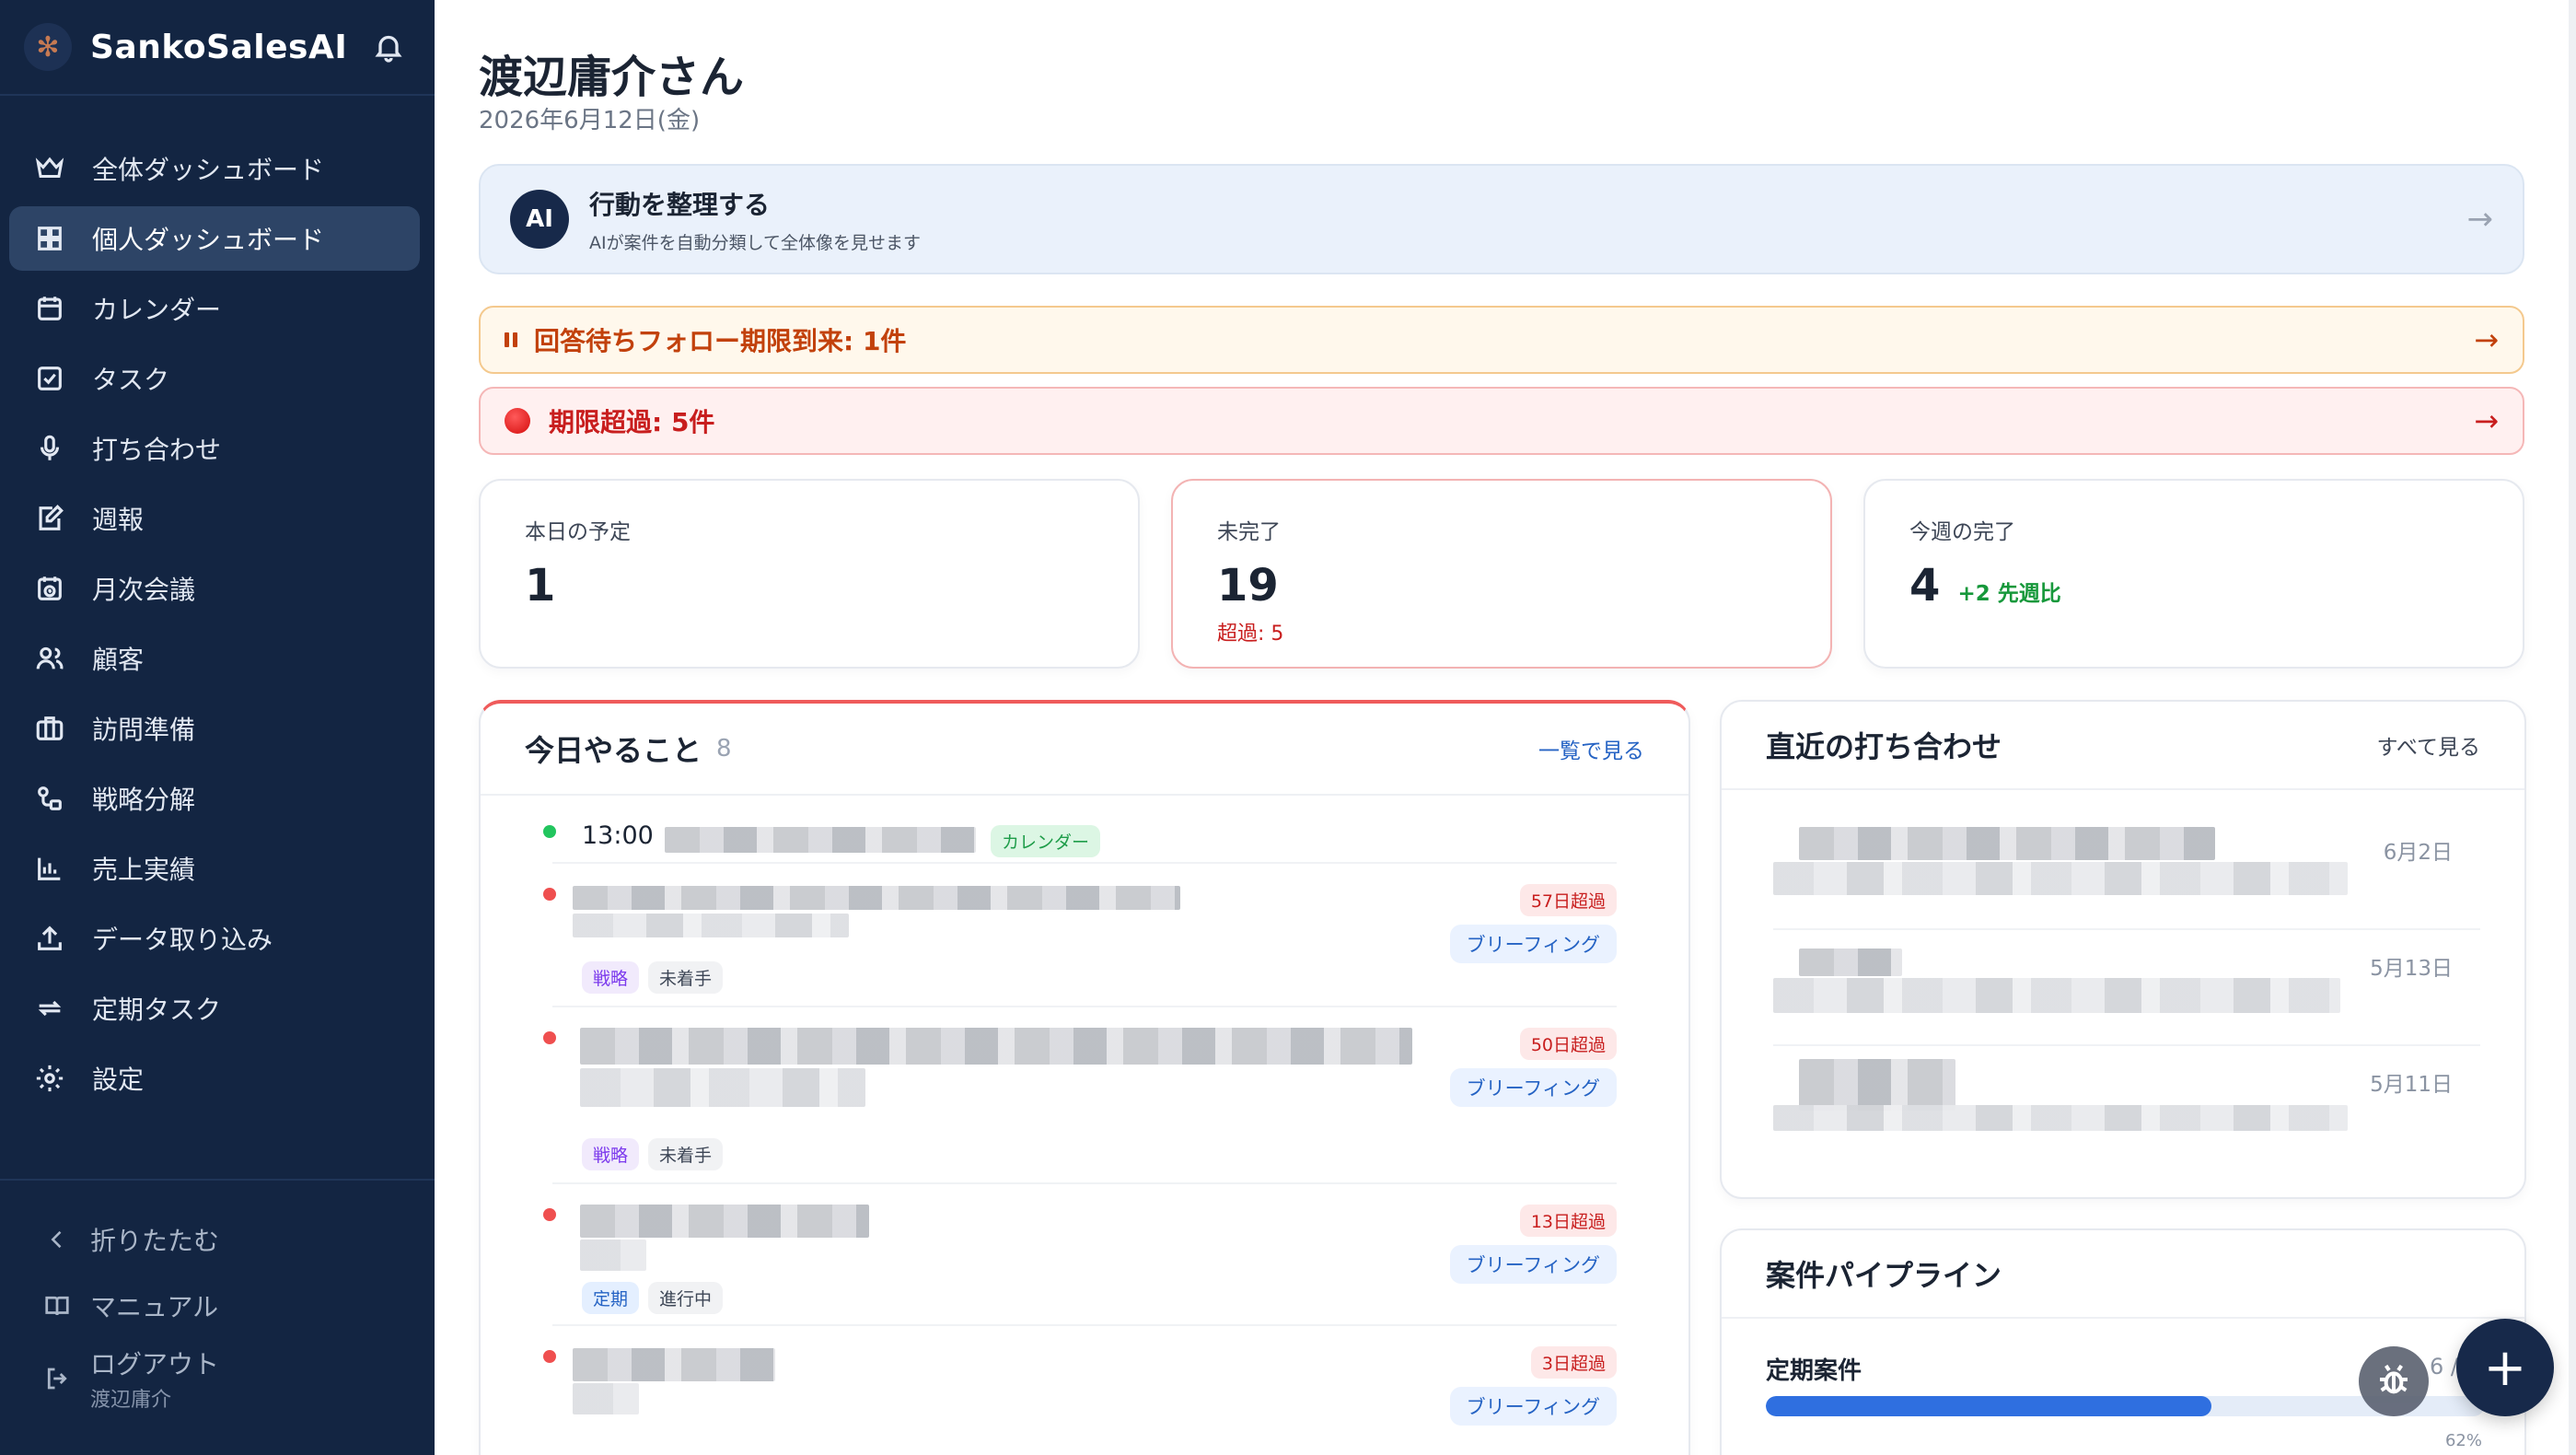  I want to click on flow-icon, so click(49, 798).